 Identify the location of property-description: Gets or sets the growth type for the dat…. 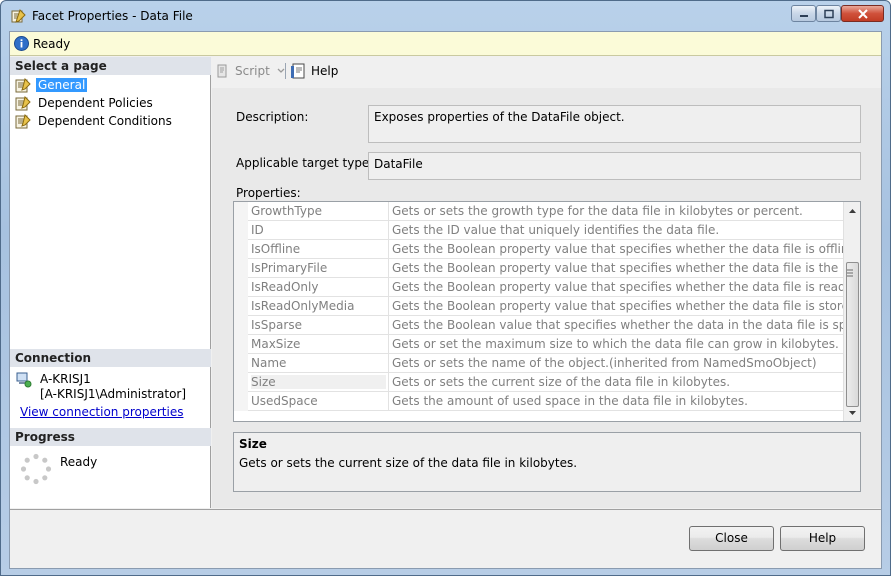
(597, 211).